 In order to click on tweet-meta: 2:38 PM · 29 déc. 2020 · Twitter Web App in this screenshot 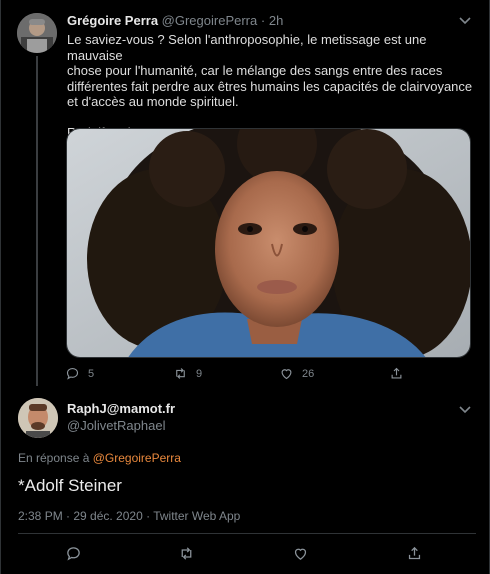, I will do `click(129, 516)`.